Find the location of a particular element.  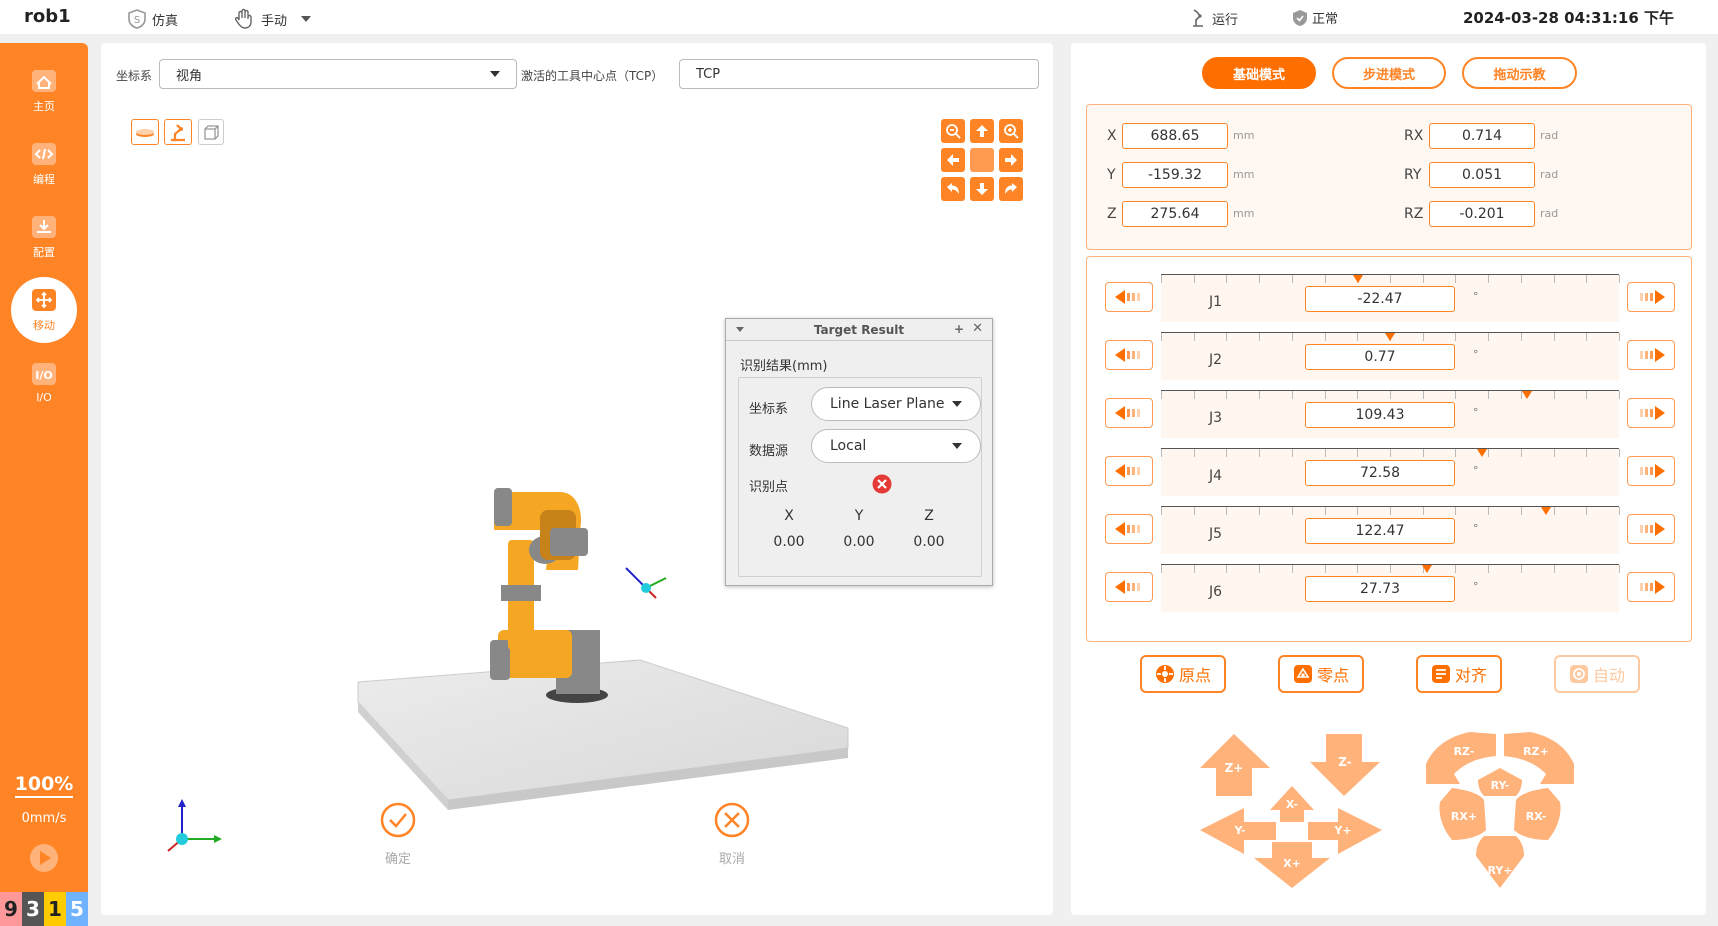

joint-value-input: 0.77 is located at coordinates (1380, 357).